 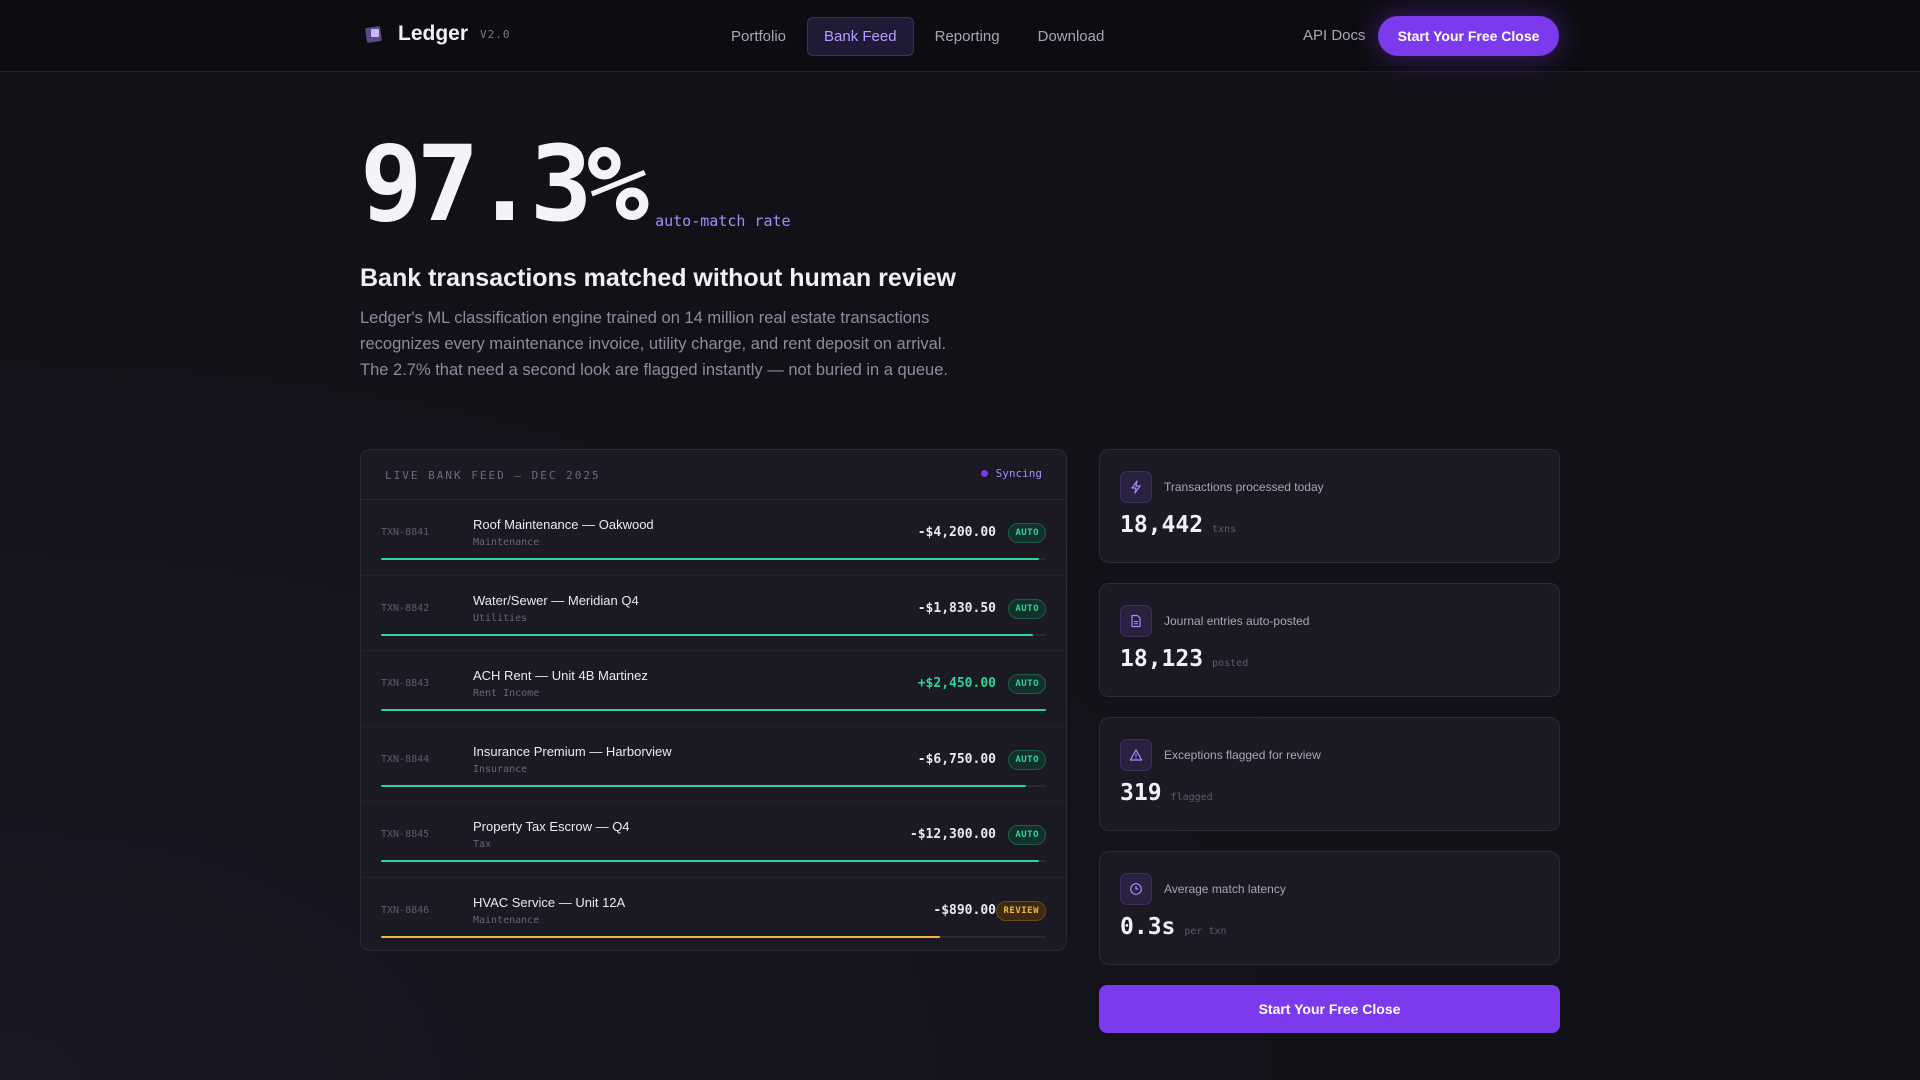 What do you see at coordinates (1237, 621) in the screenshot?
I see `stat-label: Journal entries auto-posted` at bounding box center [1237, 621].